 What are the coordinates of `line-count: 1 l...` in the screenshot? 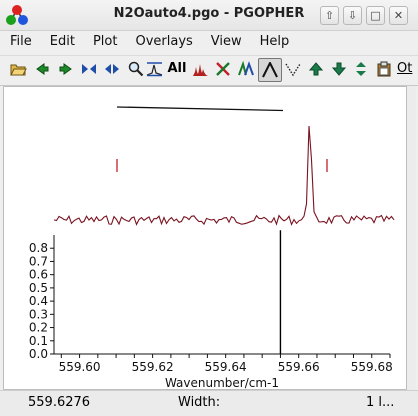 It's located at (380, 402).